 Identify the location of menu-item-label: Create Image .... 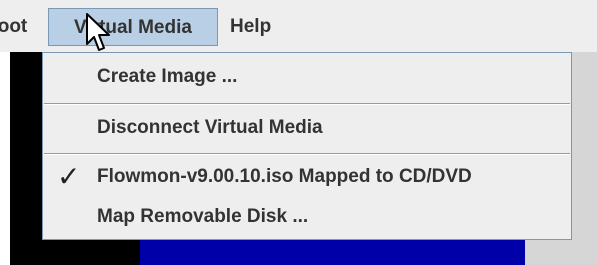
(167, 76).